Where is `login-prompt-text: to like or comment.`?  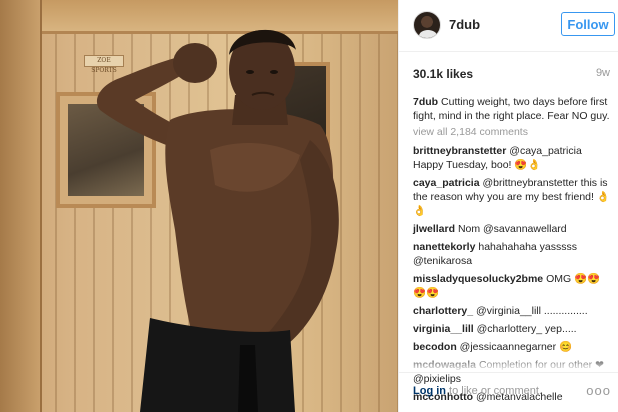
login-prompt-text: to like or comment. is located at coordinates (494, 391).